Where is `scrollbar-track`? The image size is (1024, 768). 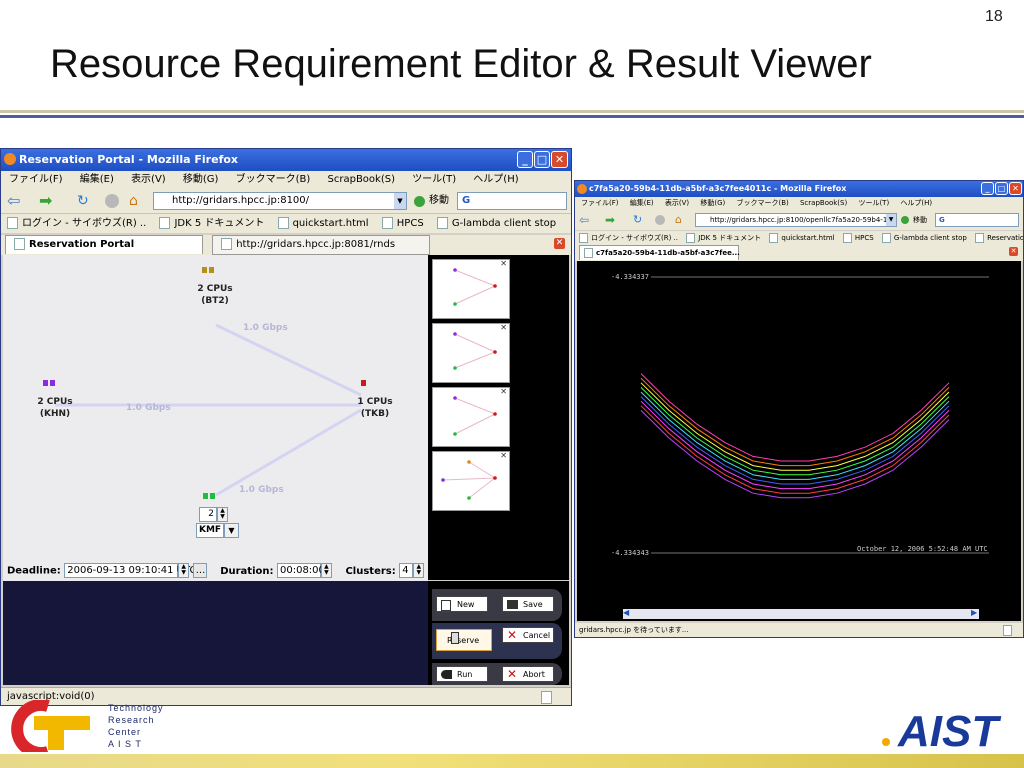 scrollbar-track is located at coordinates (801, 614).